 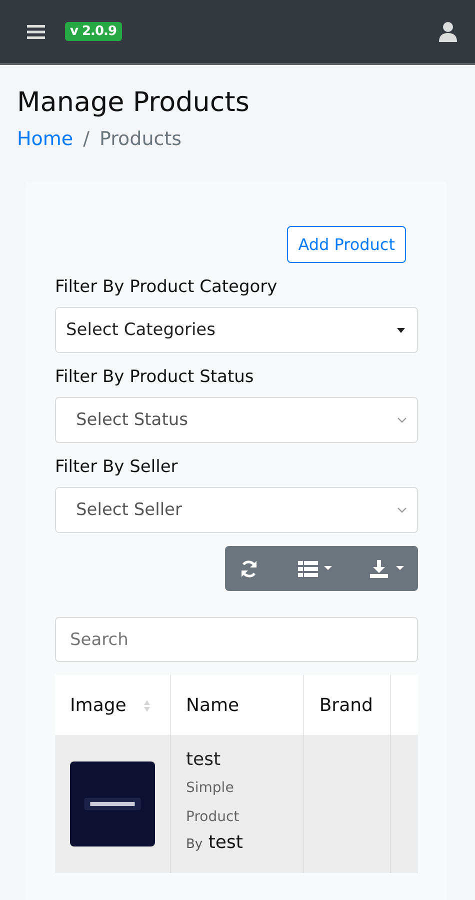 What do you see at coordinates (155, 377) in the screenshot?
I see `filter-label: Filter By Product Status` at bounding box center [155, 377].